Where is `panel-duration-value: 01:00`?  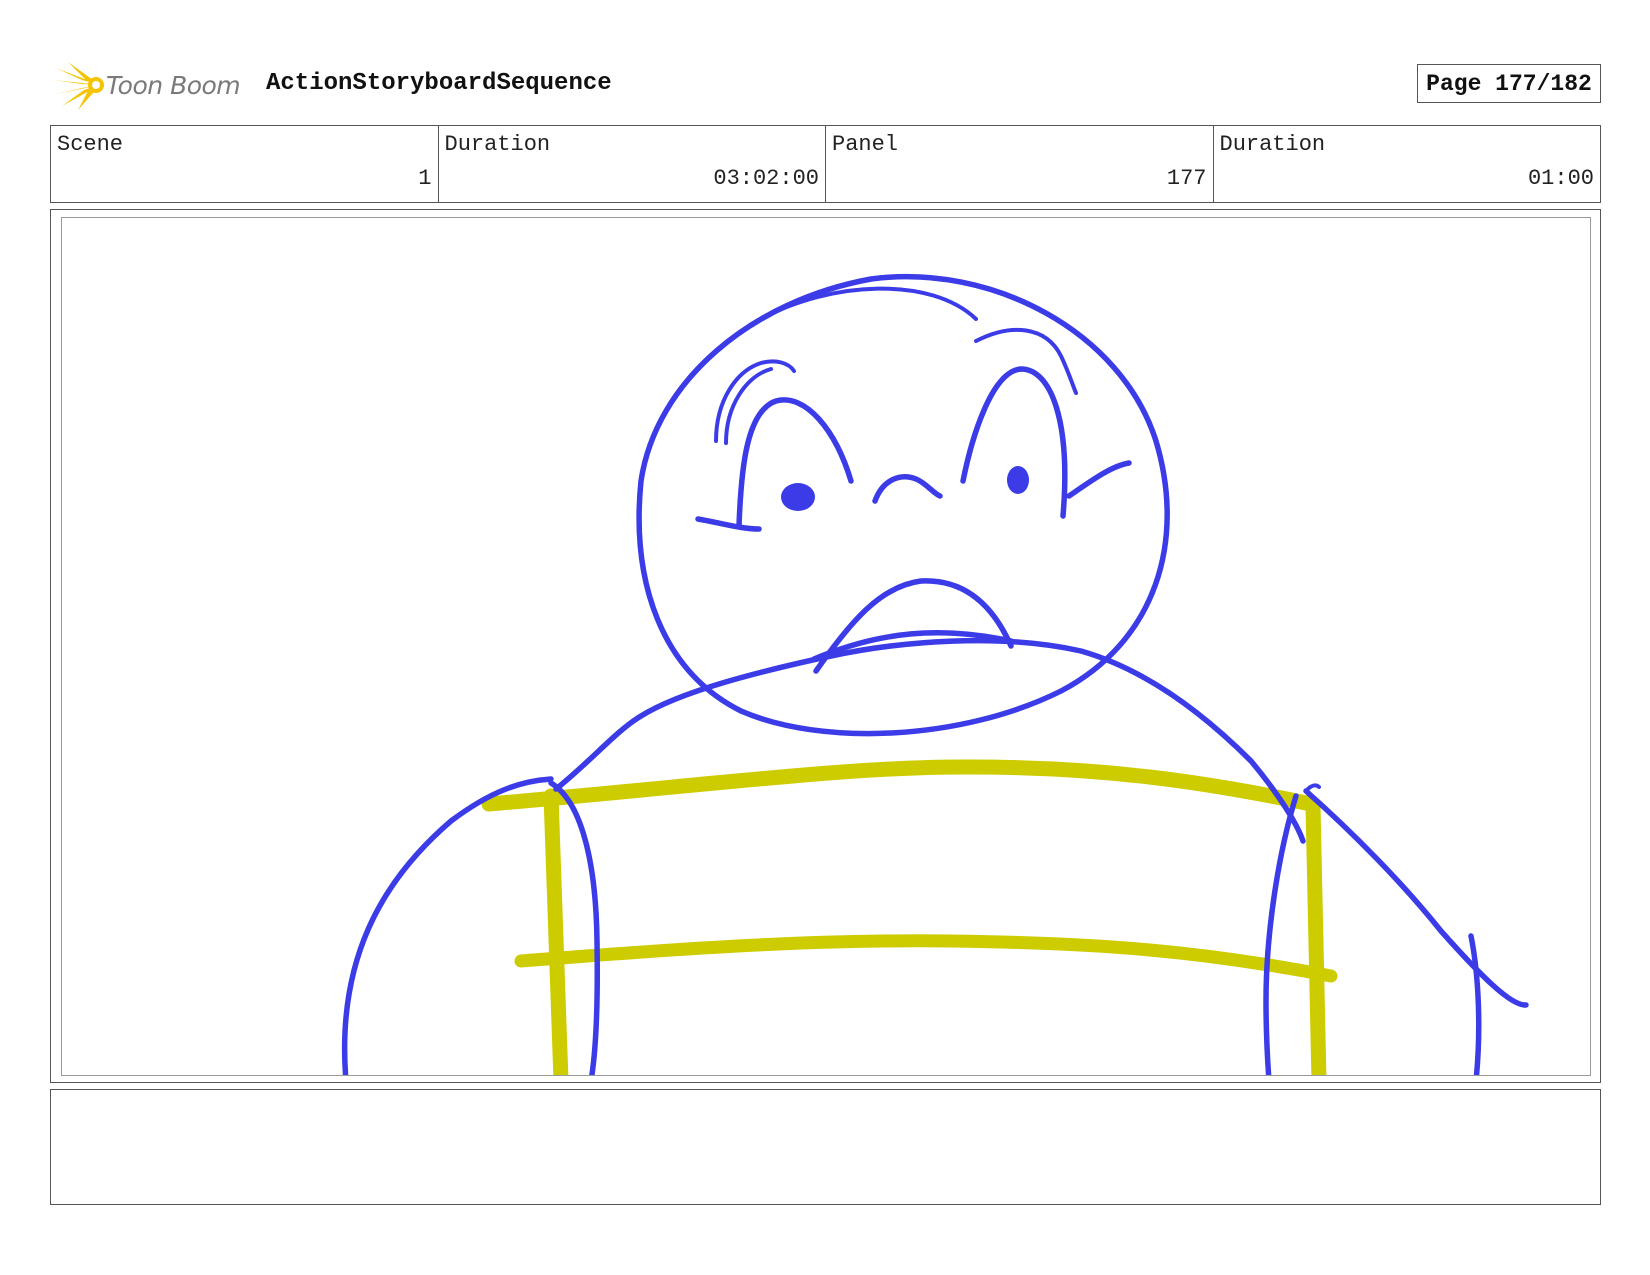
panel-duration-value: 01:00 is located at coordinates (1560, 178).